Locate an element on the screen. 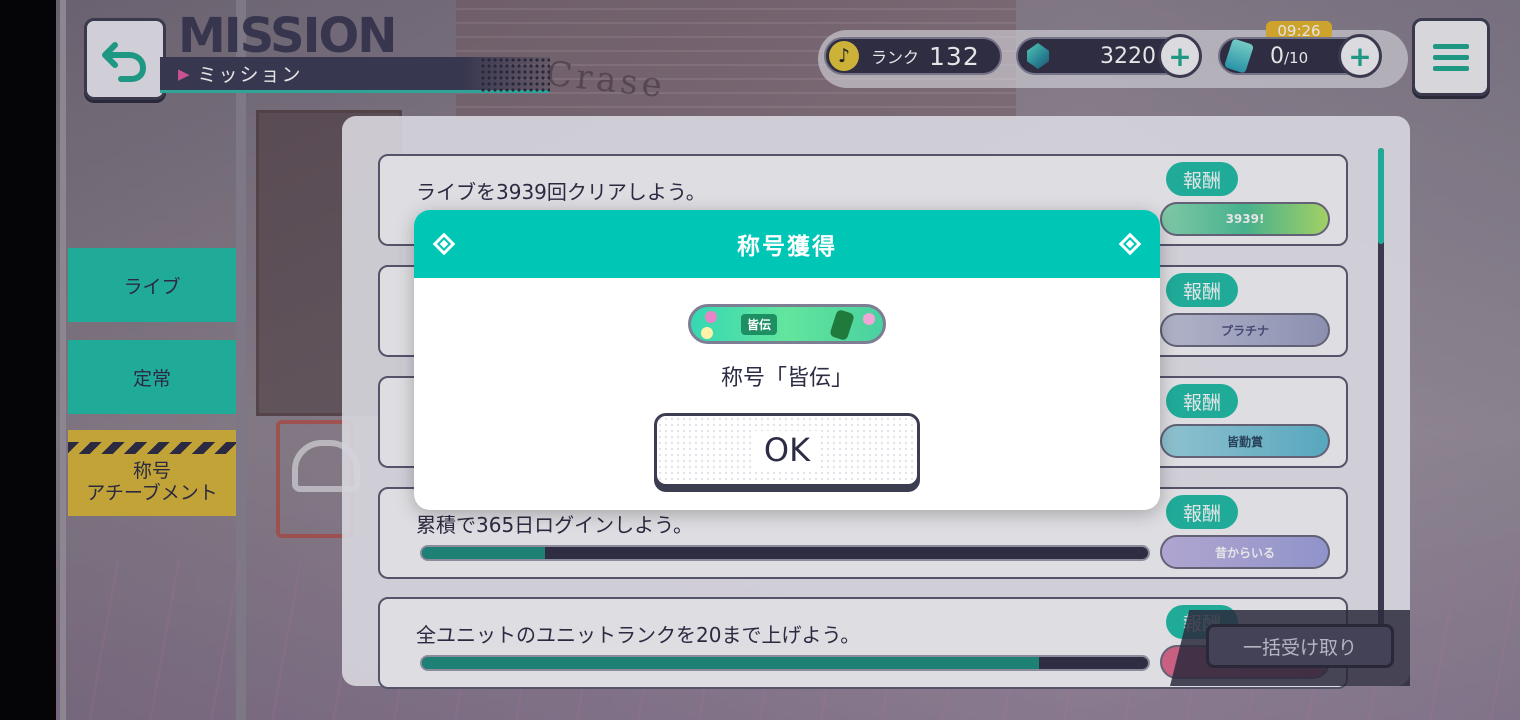 The width and height of the screenshot is (1520, 720). leek-can-icon is located at coordinates (842, 325).